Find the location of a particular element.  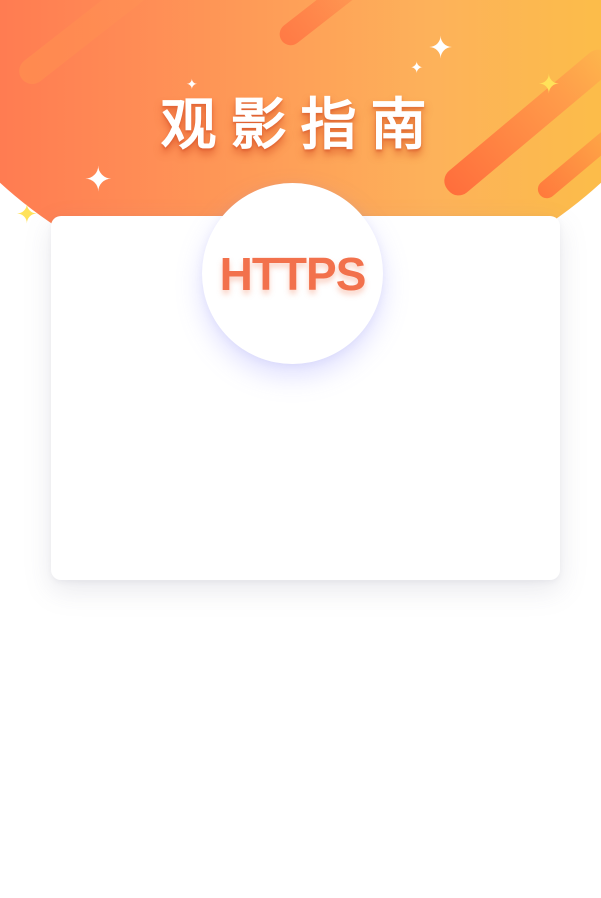

protocol-badge-label: HTTPS is located at coordinates (293, 273).